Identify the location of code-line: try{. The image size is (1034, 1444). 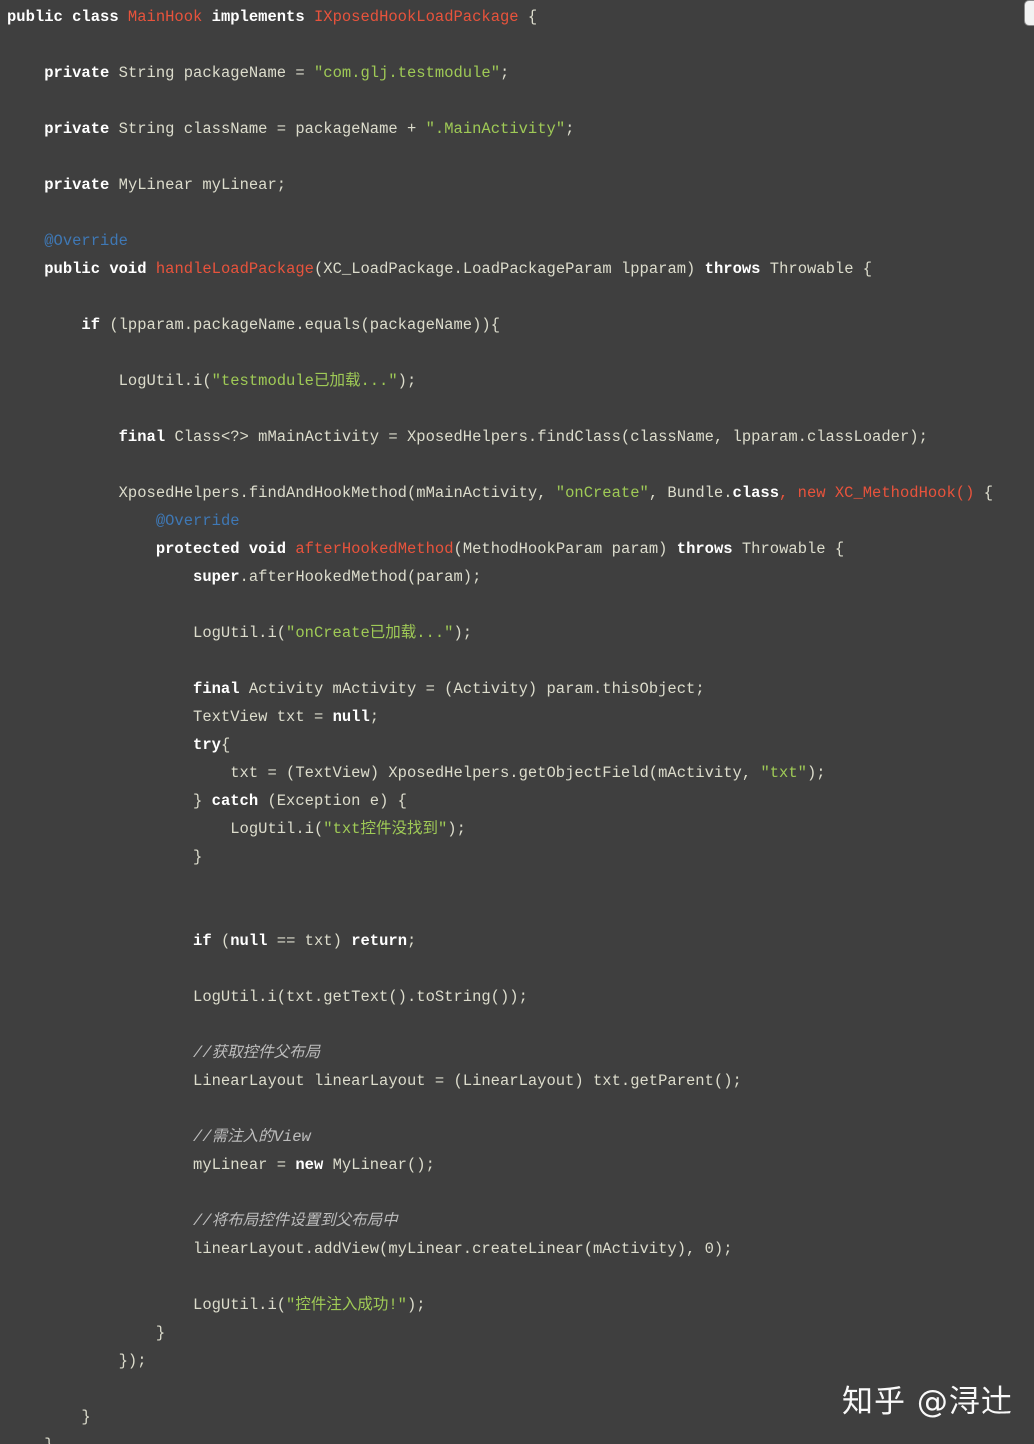
(500, 745).